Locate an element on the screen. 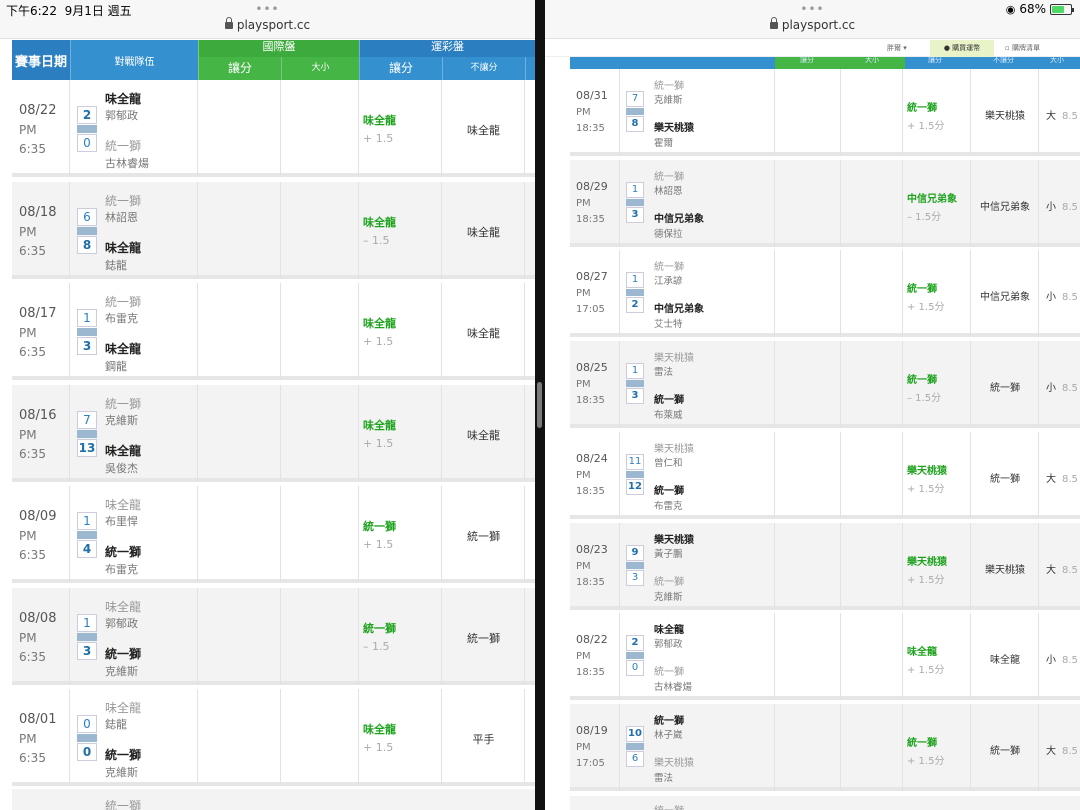 This screenshot has height=810, width=1080. split-handle is located at coordinates (539, 405).